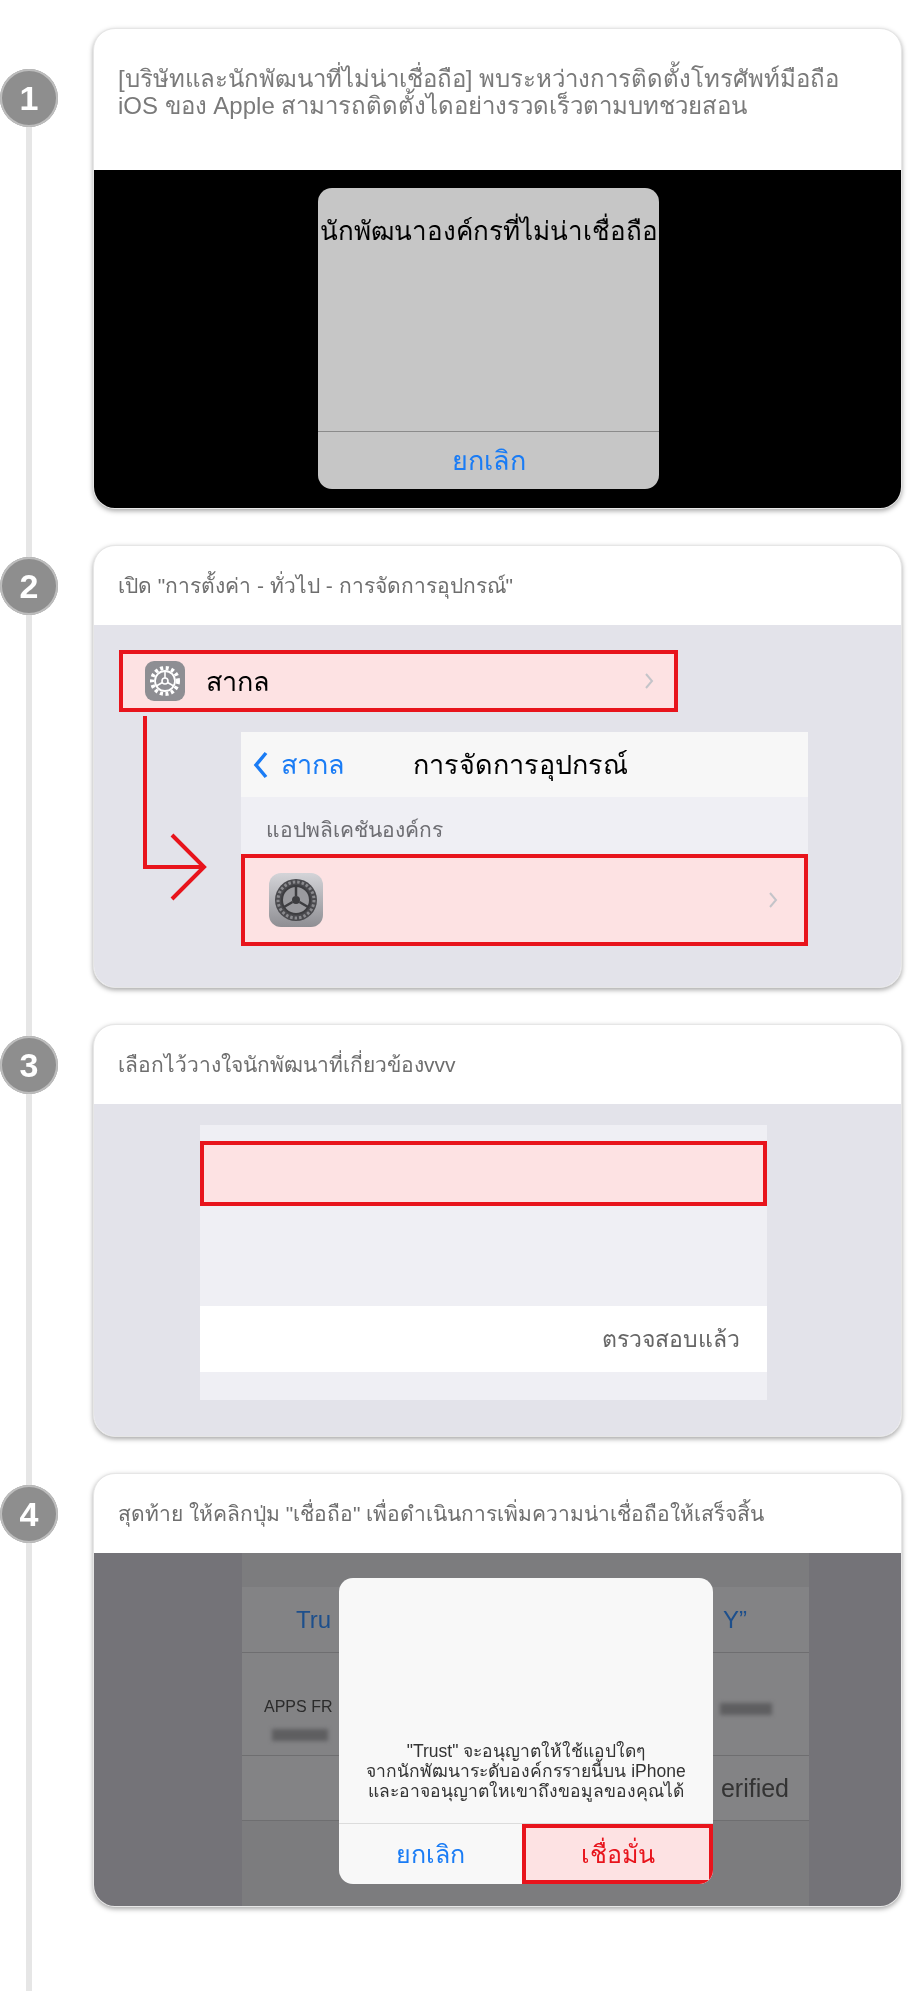 This screenshot has height=1991, width=915. Describe the element at coordinates (299, 764) in the screenshot. I see `back-button: สากล` at that location.